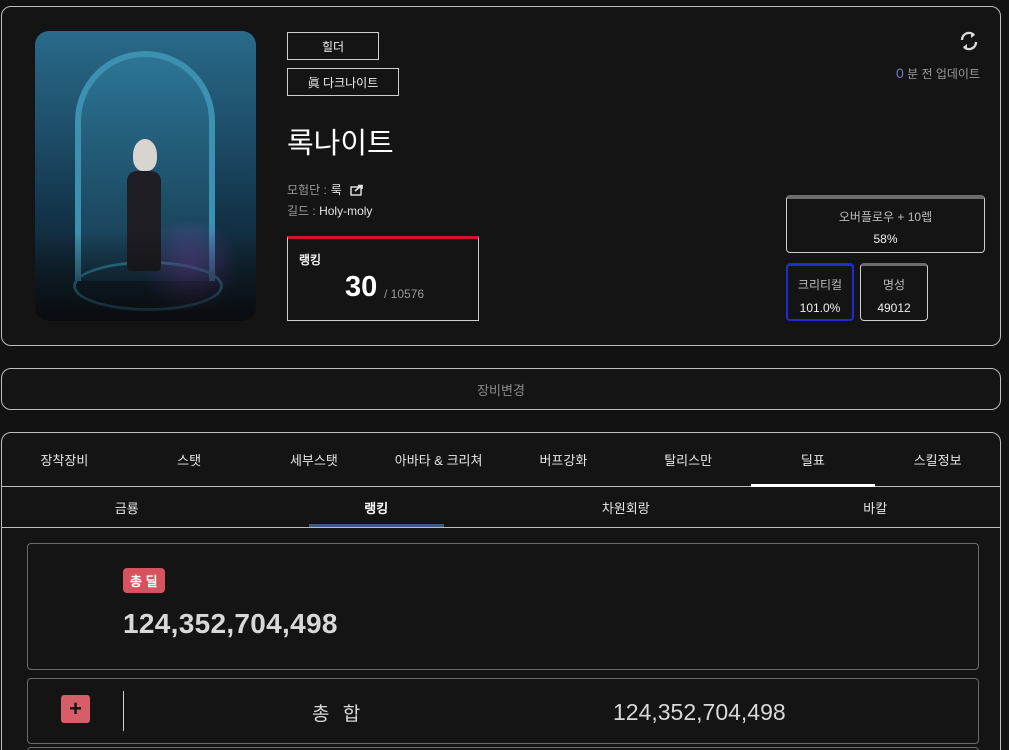 The image size is (1009, 750). Describe the element at coordinates (404, 294) in the screenshot. I see `ranking-total: / 10576` at that location.